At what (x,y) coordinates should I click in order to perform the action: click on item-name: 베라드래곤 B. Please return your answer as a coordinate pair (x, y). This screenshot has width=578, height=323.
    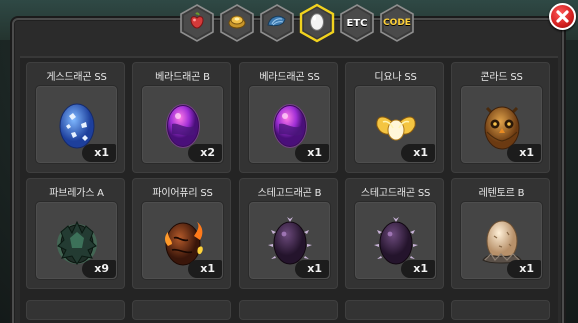
    Looking at the image, I should click on (182, 77).